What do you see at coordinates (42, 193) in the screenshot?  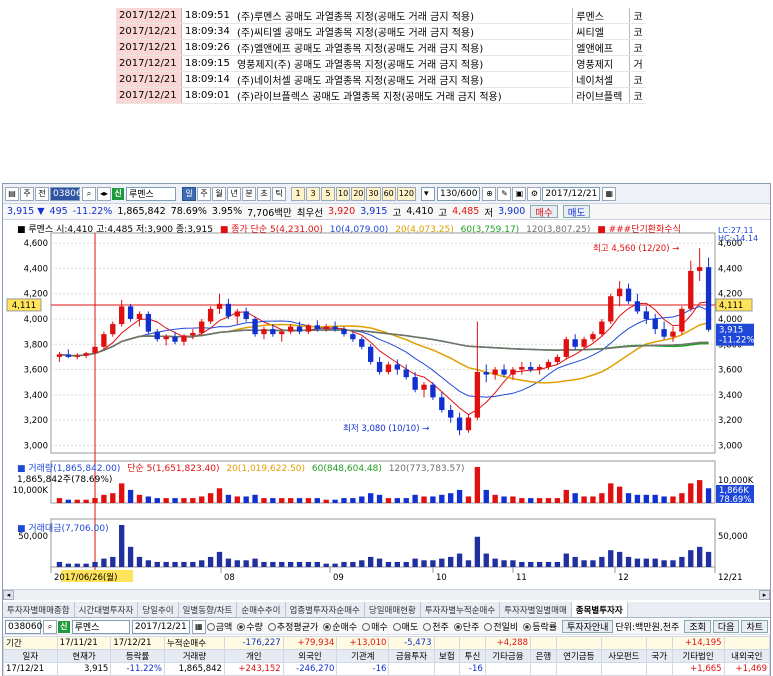 I see `tb-left-button-2: 전` at bounding box center [42, 193].